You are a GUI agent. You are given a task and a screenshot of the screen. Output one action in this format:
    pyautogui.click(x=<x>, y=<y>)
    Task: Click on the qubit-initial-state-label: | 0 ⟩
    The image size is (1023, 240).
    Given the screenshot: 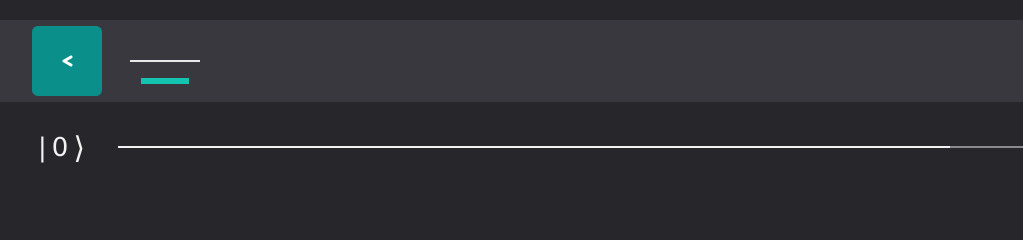 What is the action you would take?
    pyautogui.click(x=62, y=148)
    